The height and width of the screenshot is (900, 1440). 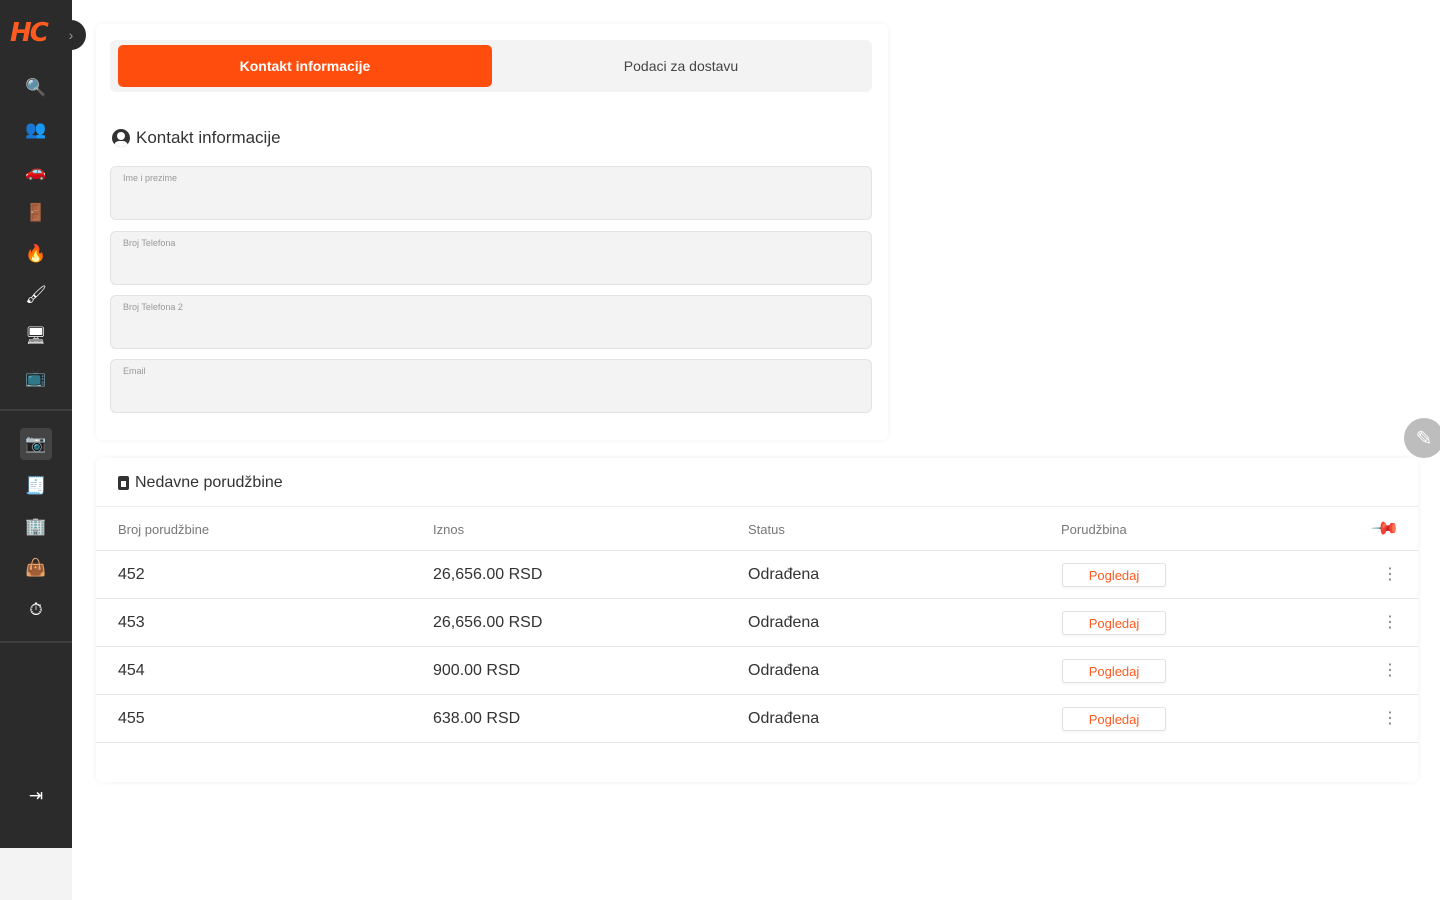 What do you see at coordinates (36, 444) in the screenshot?
I see `camera-icon: 📷` at bounding box center [36, 444].